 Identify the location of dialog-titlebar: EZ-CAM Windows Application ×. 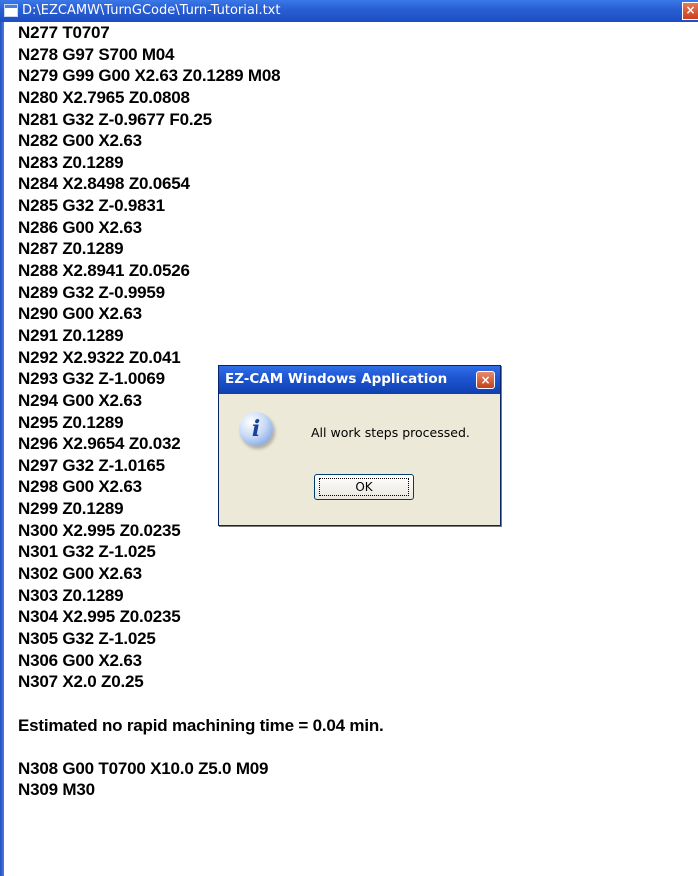
(359, 380).